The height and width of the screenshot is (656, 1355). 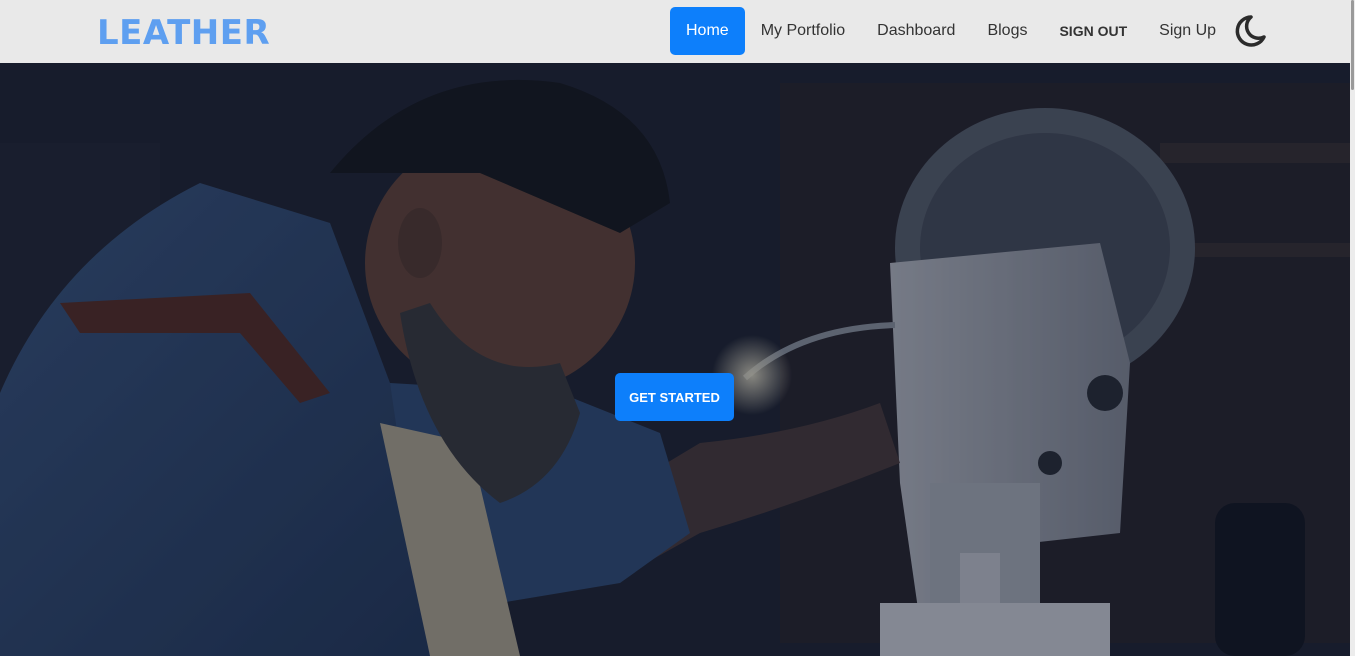 I want to click on get-started-button: GET STARTED, so click(x=674, y=397).